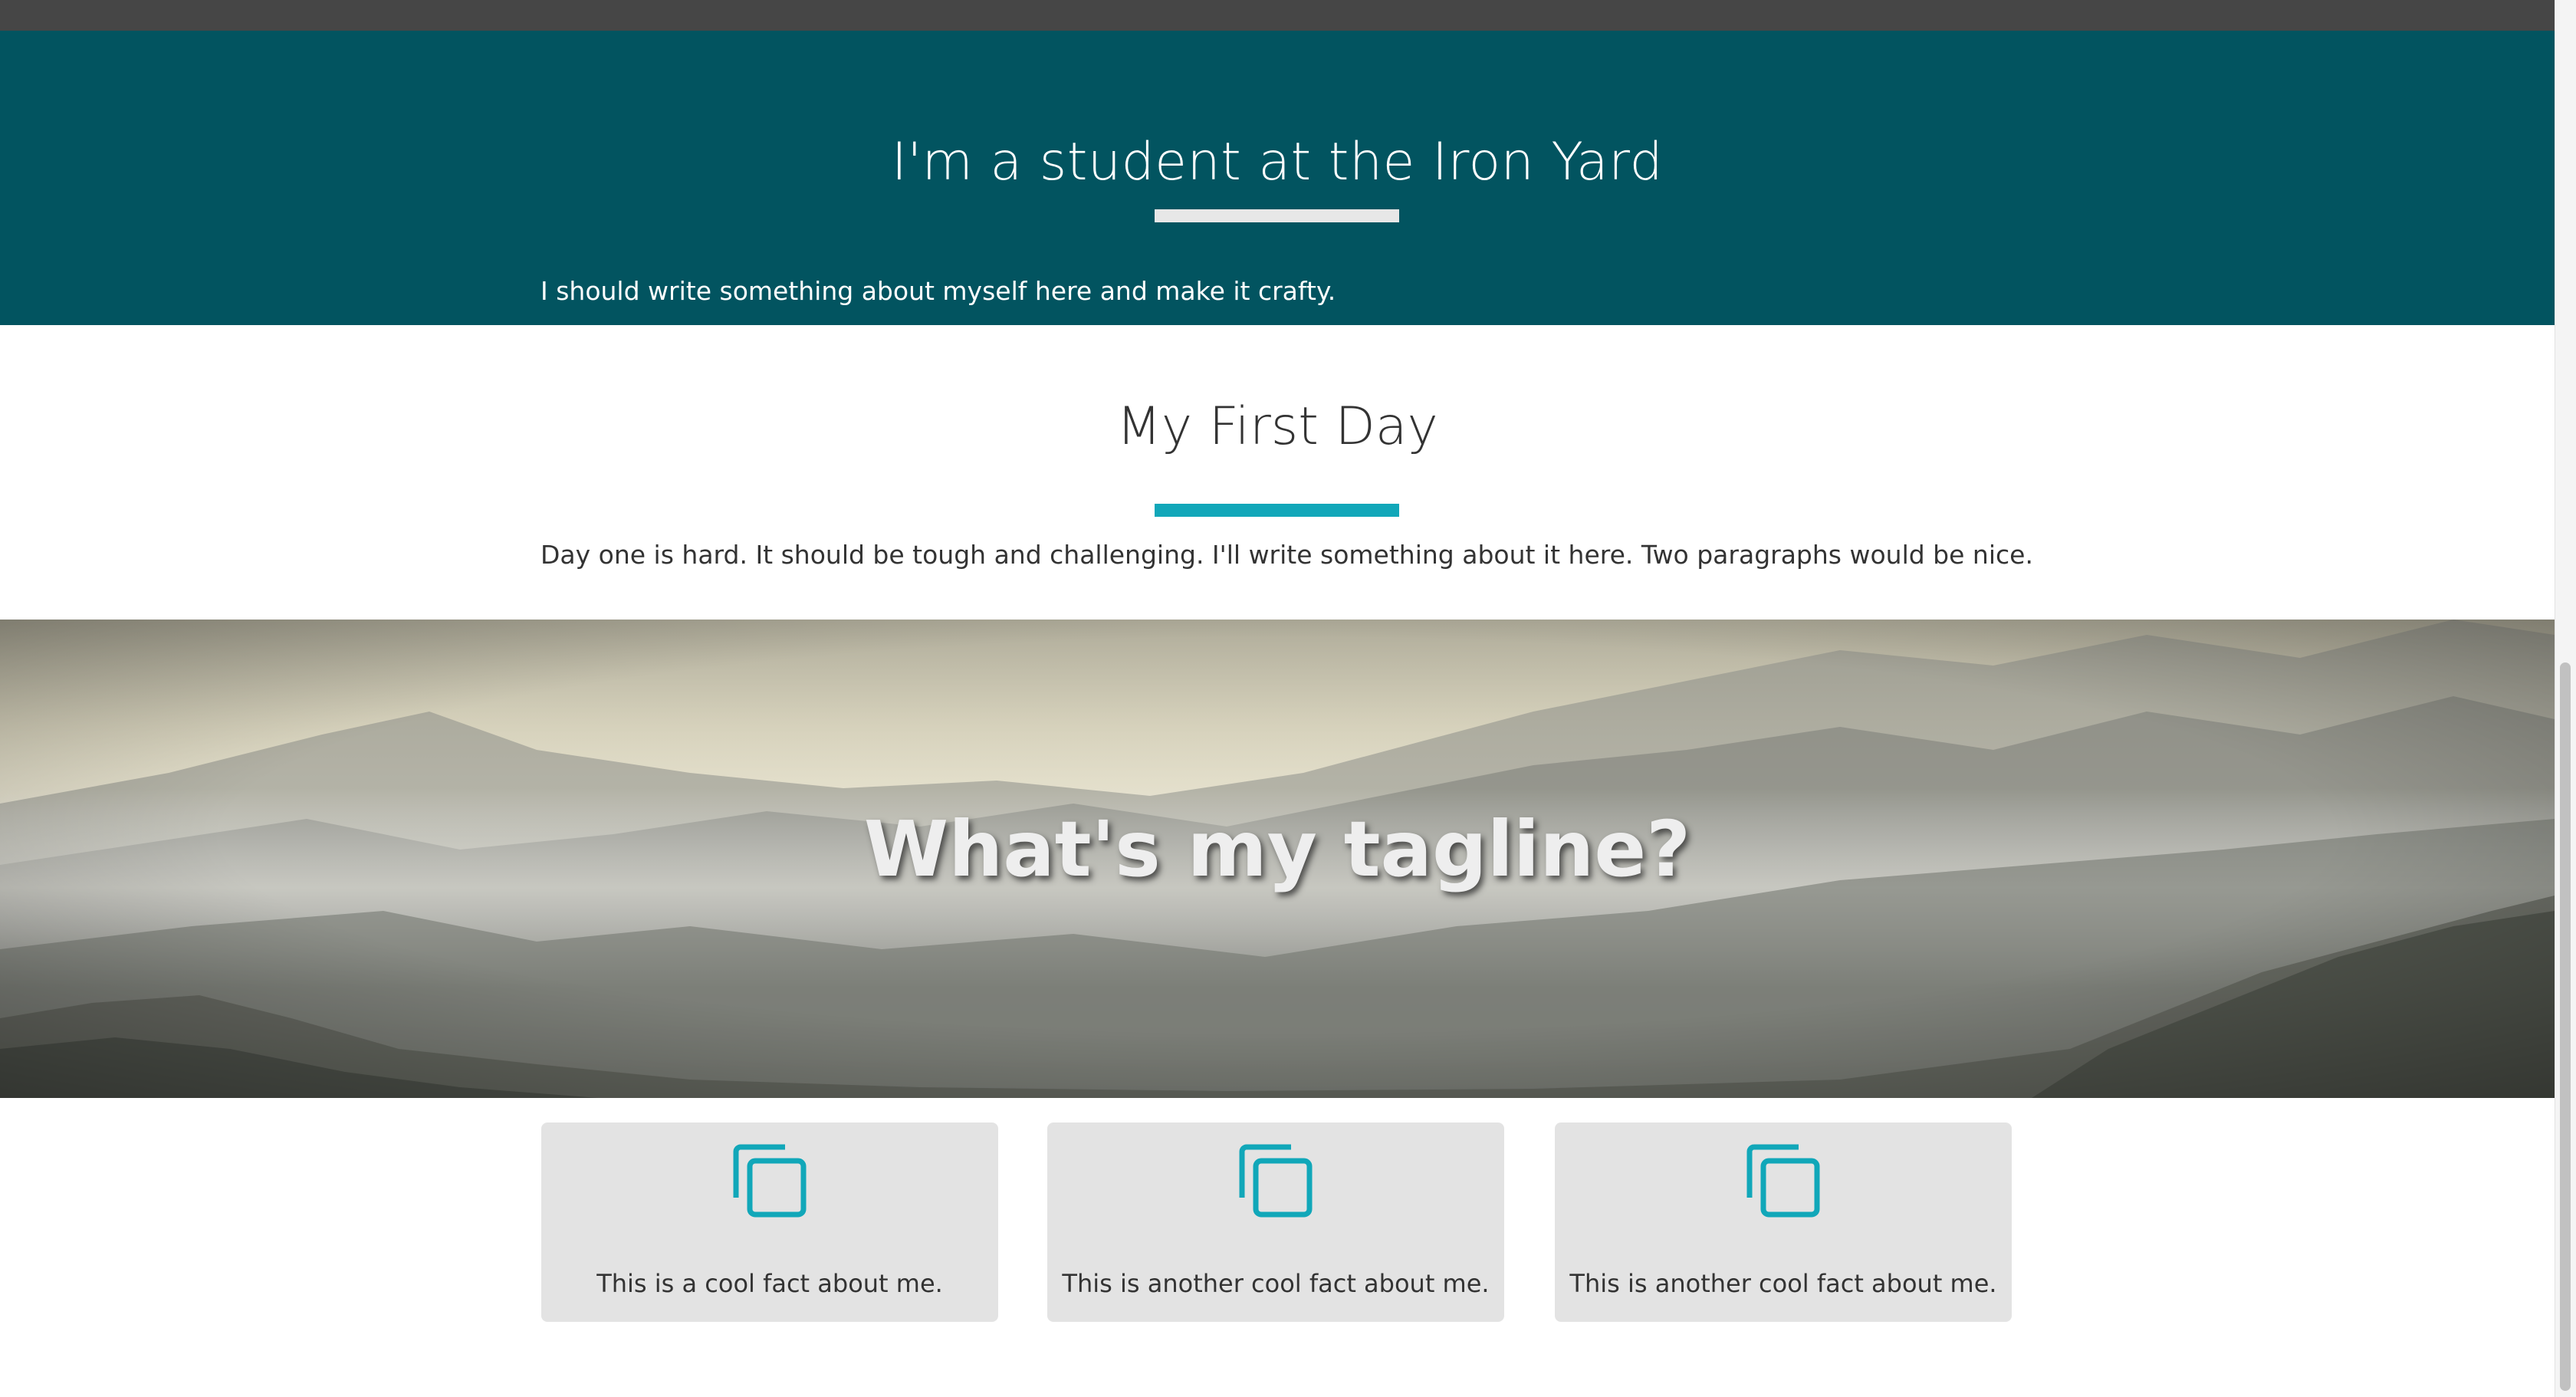 This screenshot has width=2576, height=1397. I want to click on first-day-divider, so click(1277, 510).